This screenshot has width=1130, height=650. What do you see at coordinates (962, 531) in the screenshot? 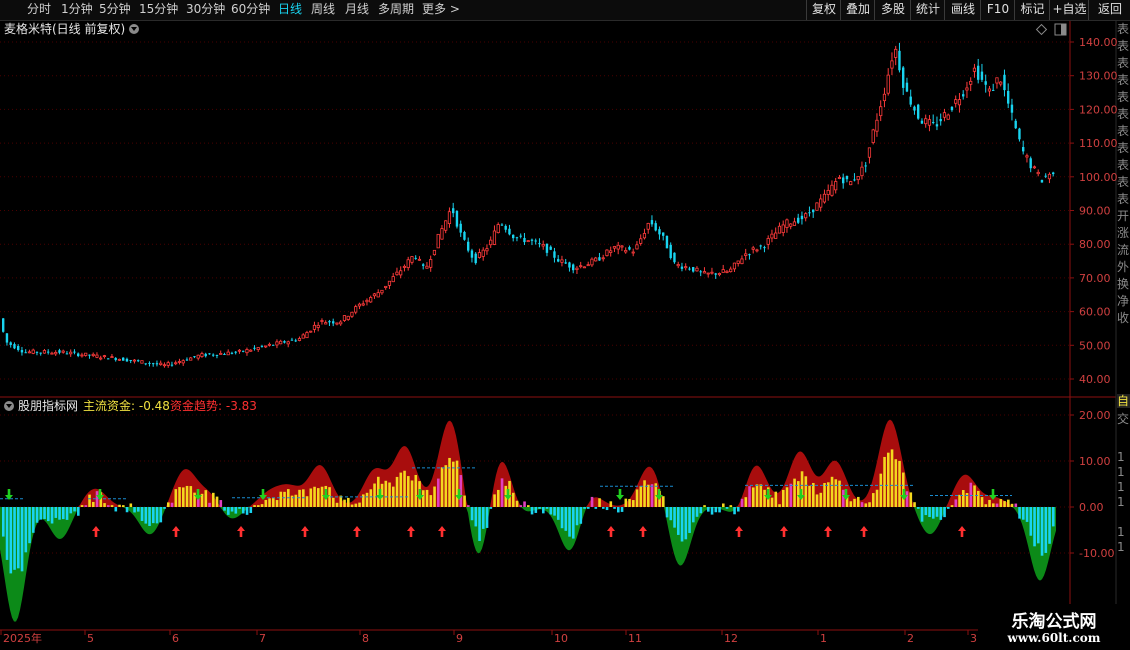
I see `up-arrow-icon` at bounding box center [962, 531].